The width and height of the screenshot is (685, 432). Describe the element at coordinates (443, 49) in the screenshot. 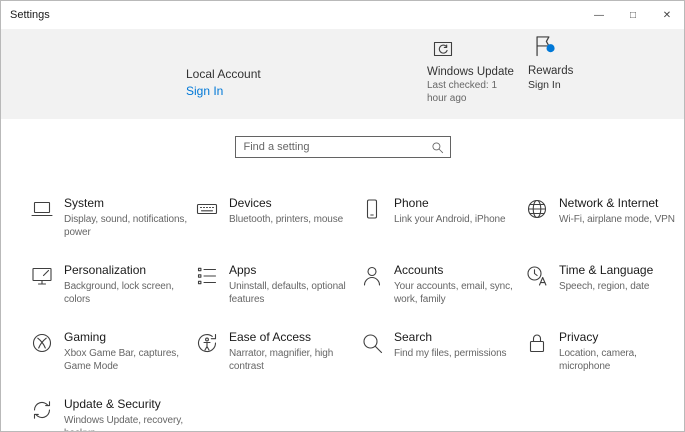

I see `windows-update-icon` at that location.